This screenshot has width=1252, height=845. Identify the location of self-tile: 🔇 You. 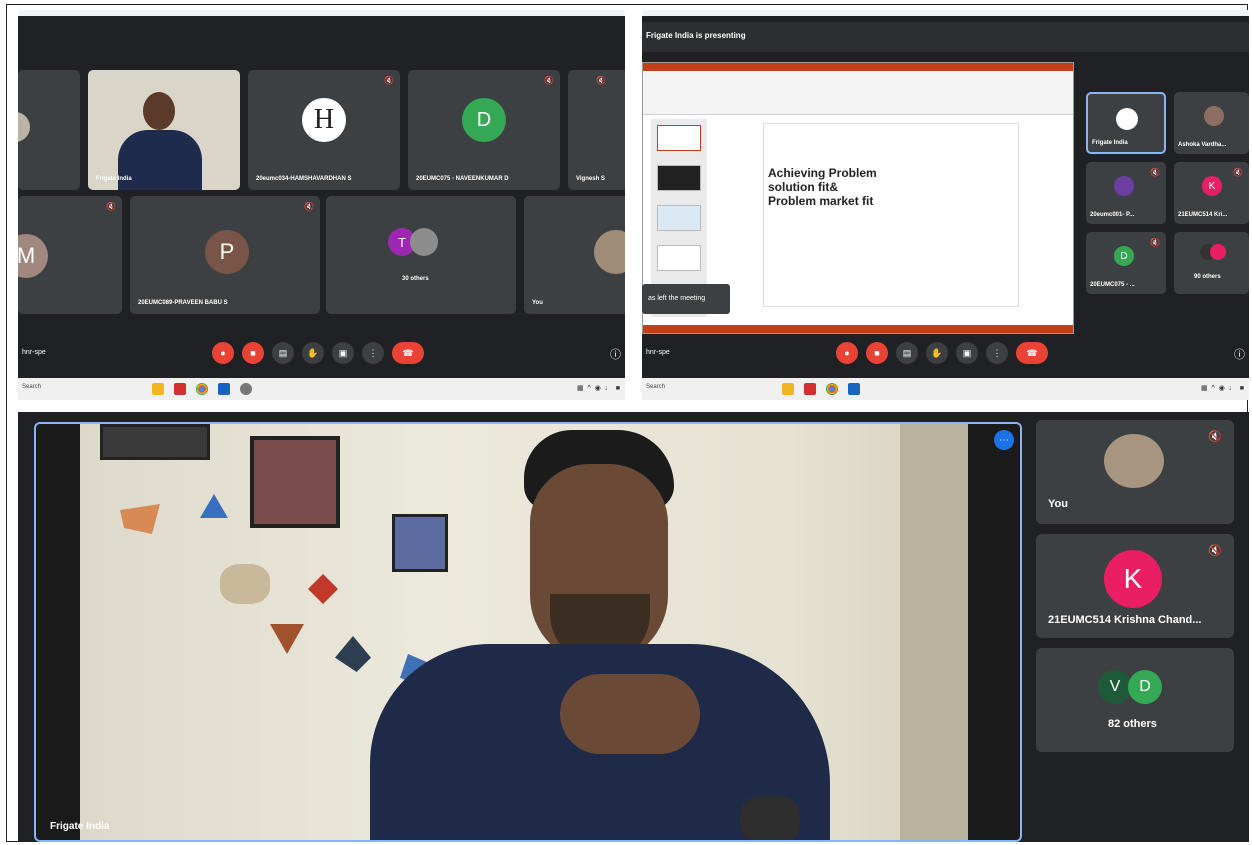
(1135, 472).